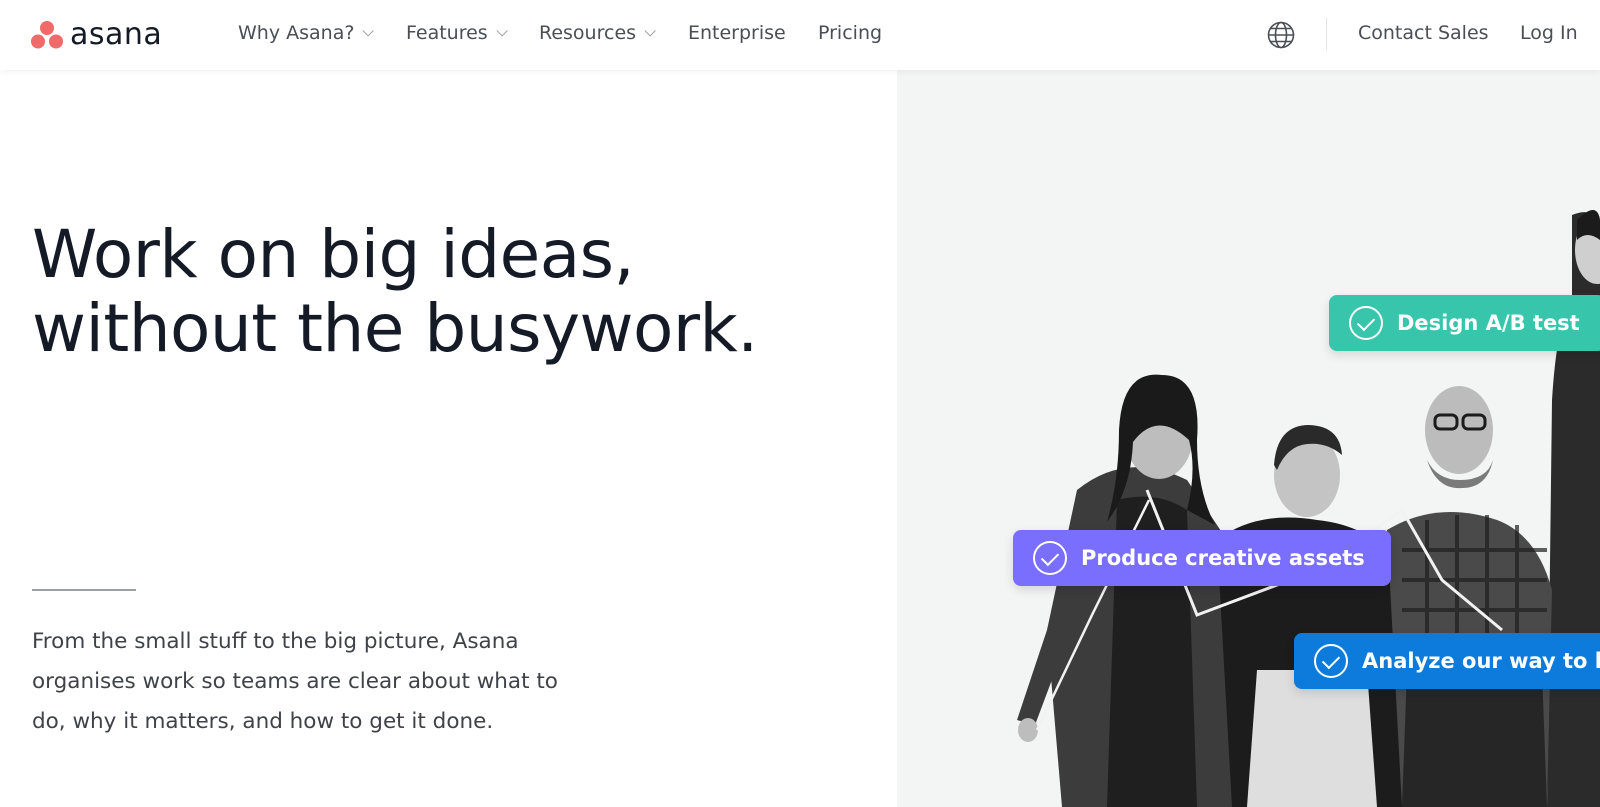 The height and width of the screenshot is (807, 1600). What do you see at coordinates (84, 590) in the screenshot?
I see `hero-divider` at bounding box center [84, 590].